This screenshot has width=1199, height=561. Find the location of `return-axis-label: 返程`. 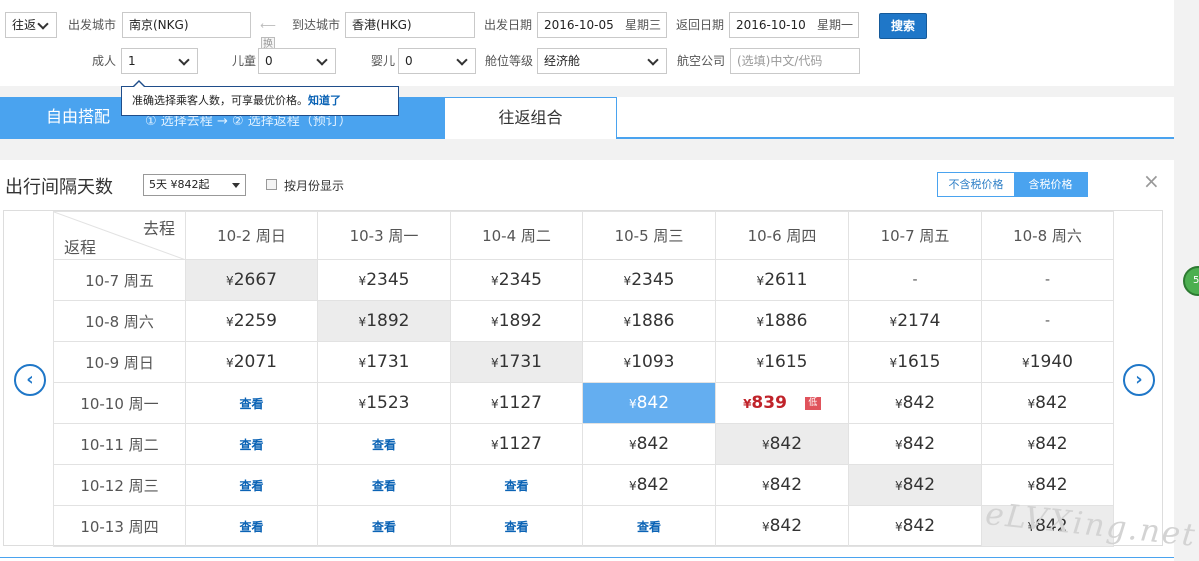

return-axis-label: 返程 is located at coordinates (80, 247).